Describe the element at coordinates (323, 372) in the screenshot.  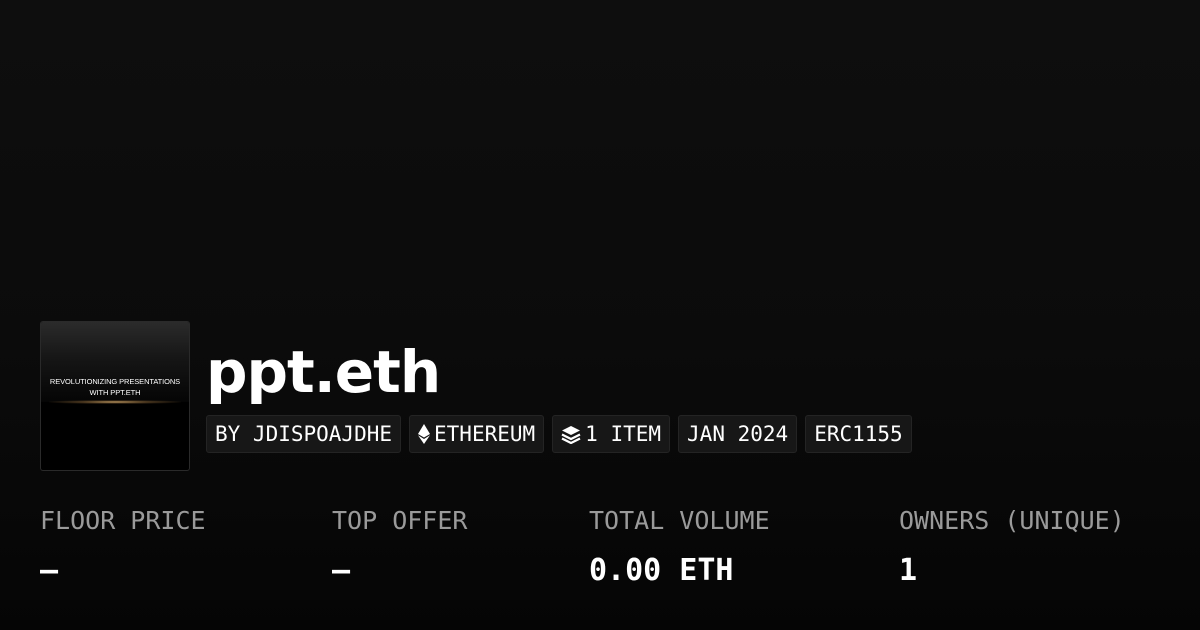
I see `collection-title: ppt.eth` at that location.